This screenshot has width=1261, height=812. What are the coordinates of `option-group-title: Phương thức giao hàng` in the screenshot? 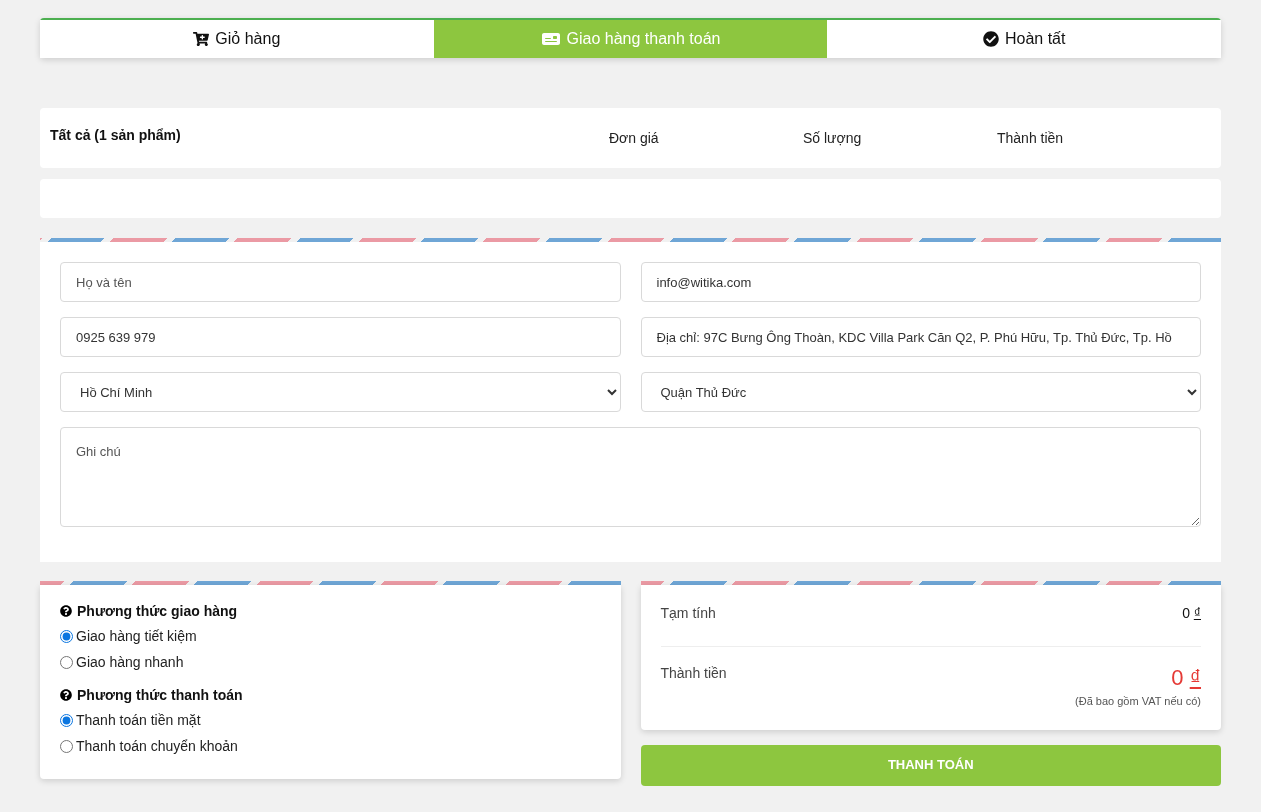 It's located at (157, 611).